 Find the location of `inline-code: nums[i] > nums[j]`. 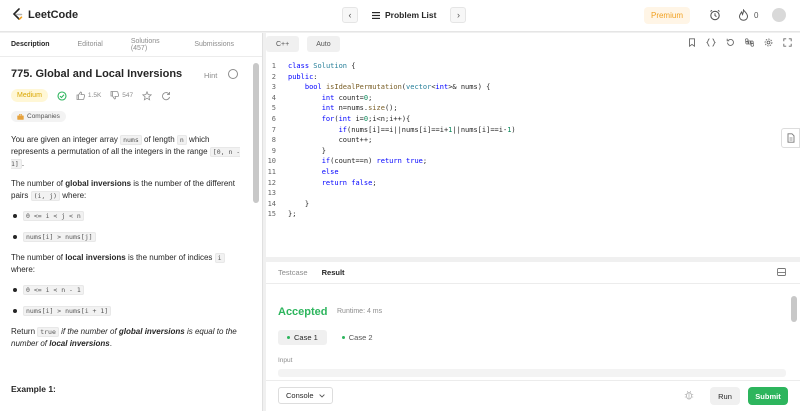

inline-code: nums[i] > nums[j] is located at coordinates (59, 237).